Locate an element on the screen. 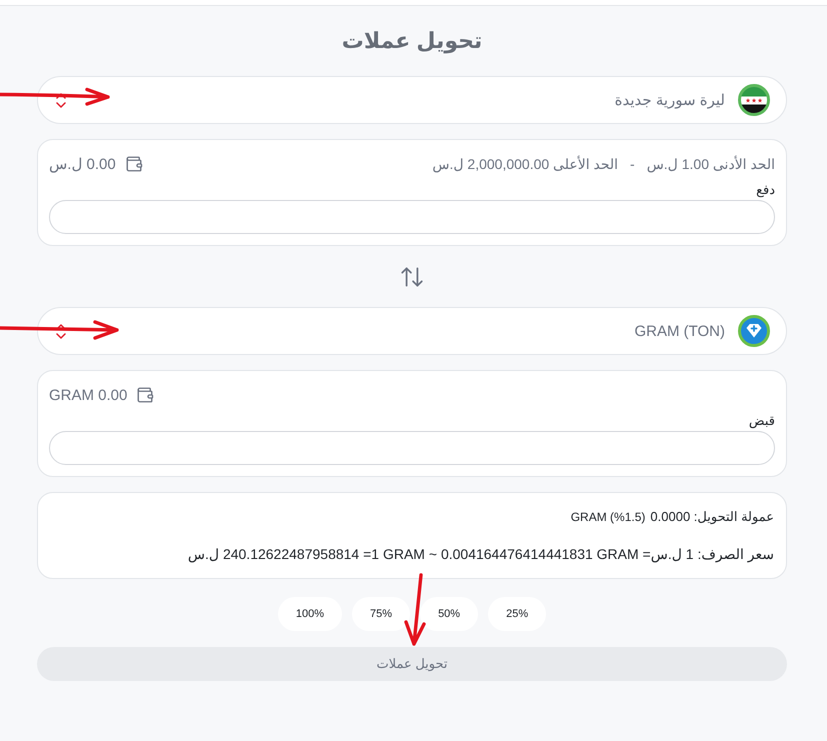  percent-button: 50% is located at coordinates (449, 614).